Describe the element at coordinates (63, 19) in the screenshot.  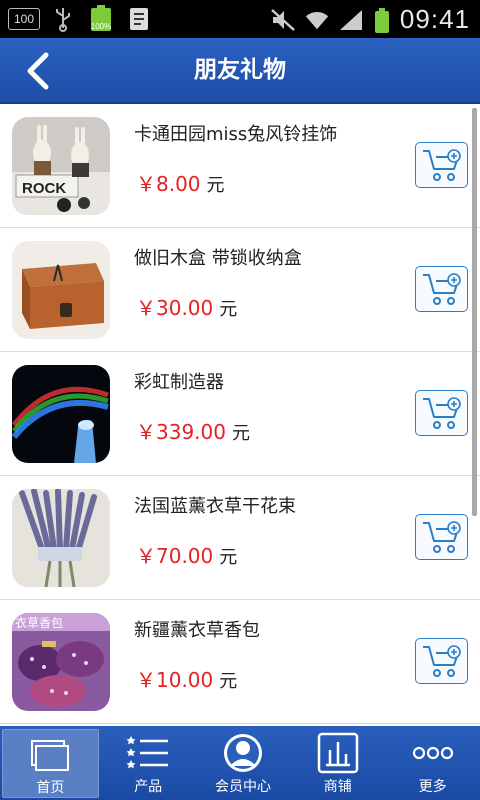
I see `usb-icon` at that location.